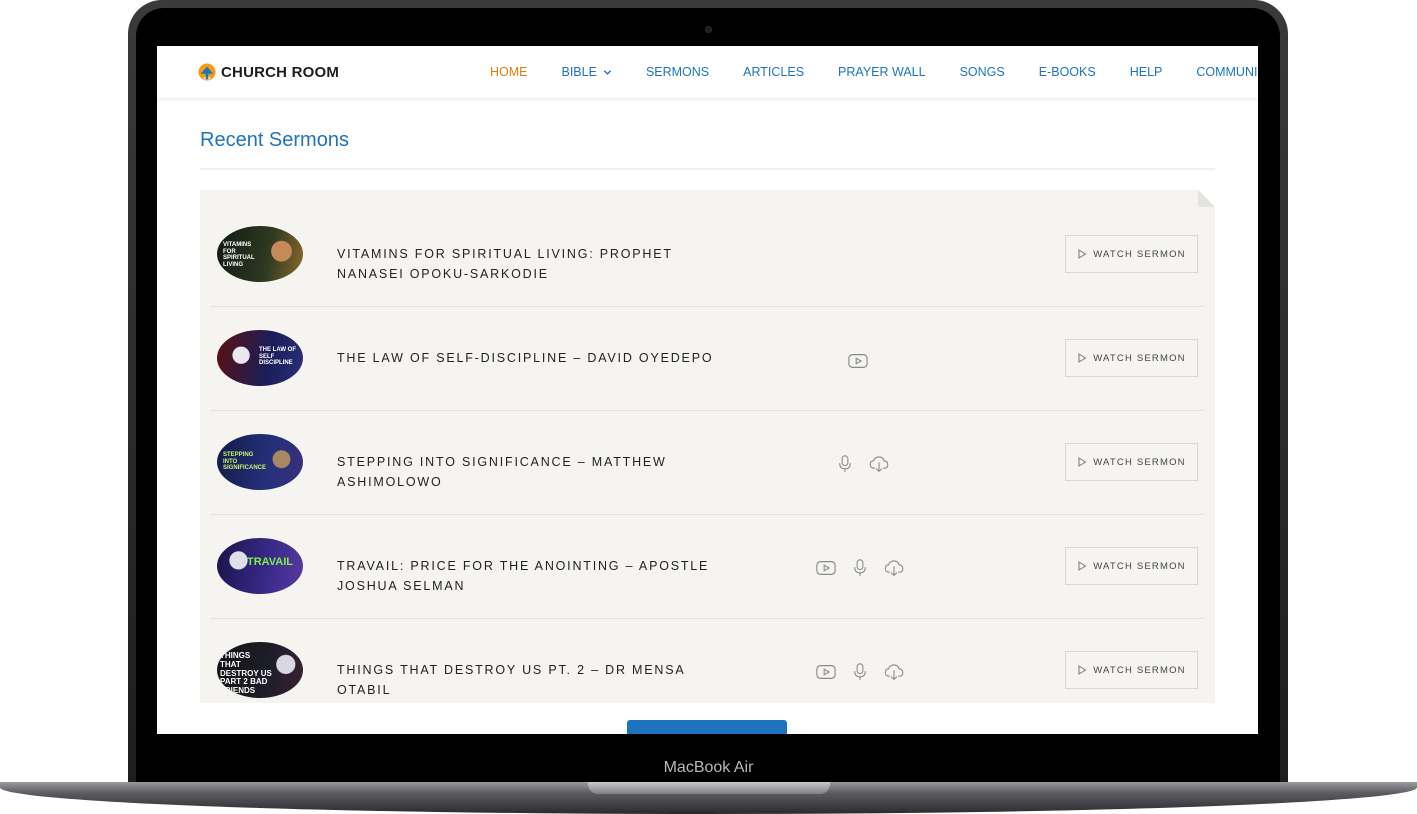 The height and width of the screenshot is (814, 1417). I want to click on sermon-thumbnail: THE LAW OF SELF DISCIPLINE, so click(260, 358).